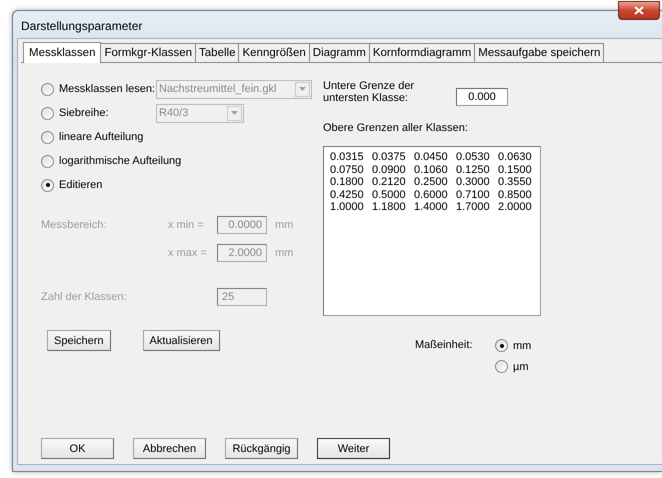 This screenshot has height=478, width=662. Describe the element at coordinates (347, 182) in the screenshot. I see `limit-value: 0.1800` at that location.